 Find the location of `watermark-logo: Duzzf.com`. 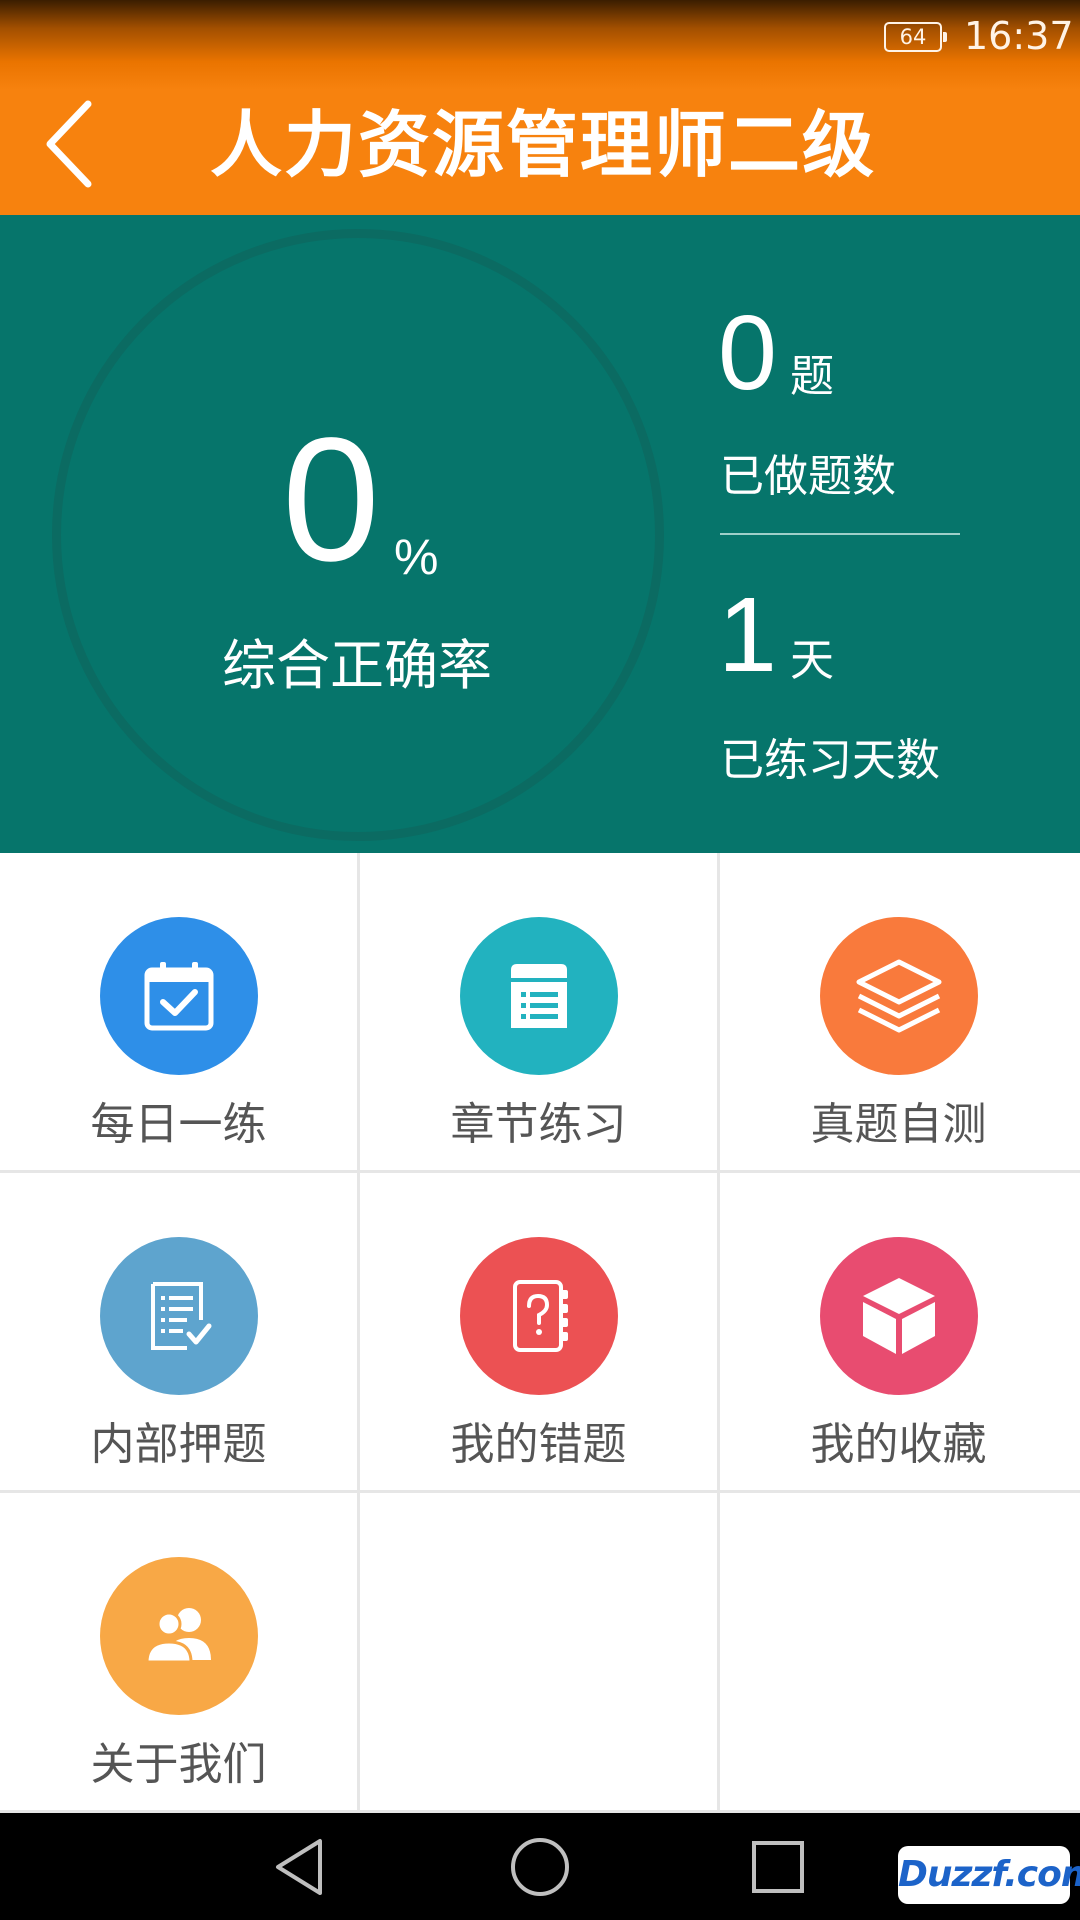

watermark-logo: Duzzf.com is located at coordinates (989, 1875).